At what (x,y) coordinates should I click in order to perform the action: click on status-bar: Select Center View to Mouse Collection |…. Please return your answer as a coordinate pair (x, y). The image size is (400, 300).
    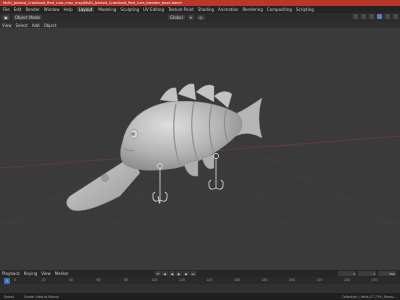
    Looking at the image, I should click on (200, 296).